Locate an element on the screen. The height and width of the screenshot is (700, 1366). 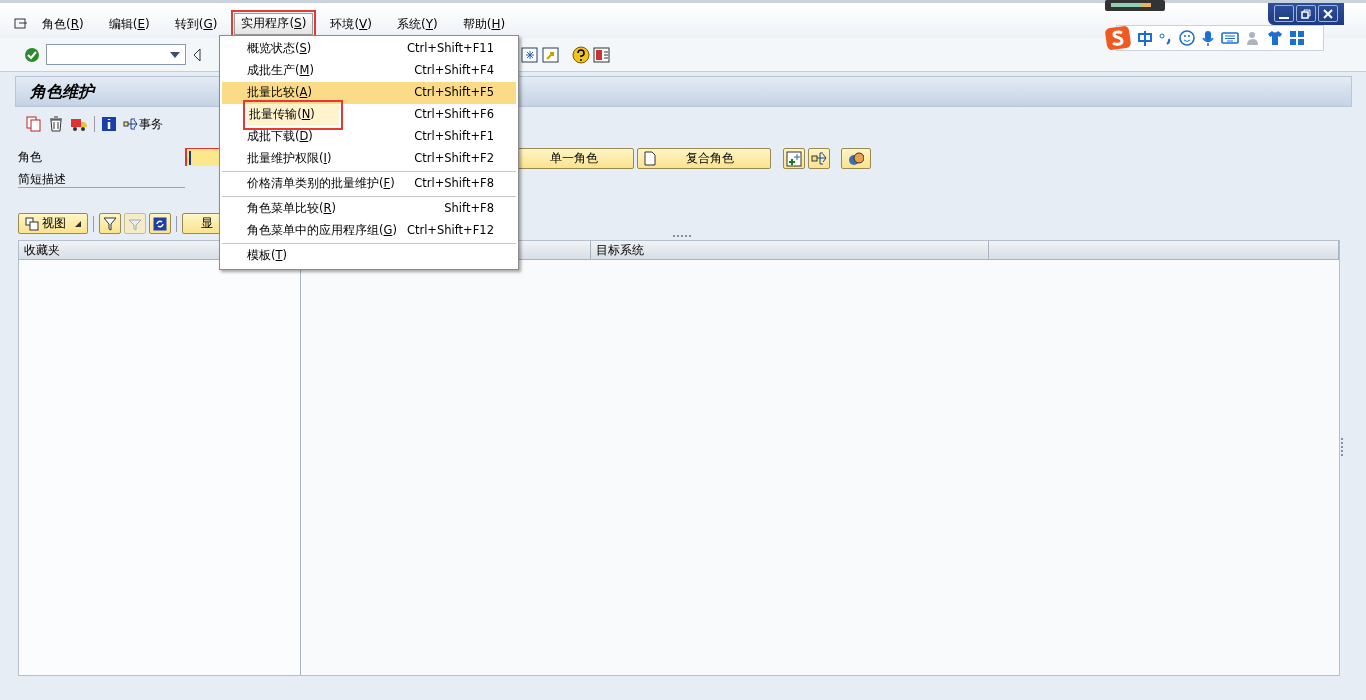
column-header: 目标系统 is located at coordinates (790, 250).